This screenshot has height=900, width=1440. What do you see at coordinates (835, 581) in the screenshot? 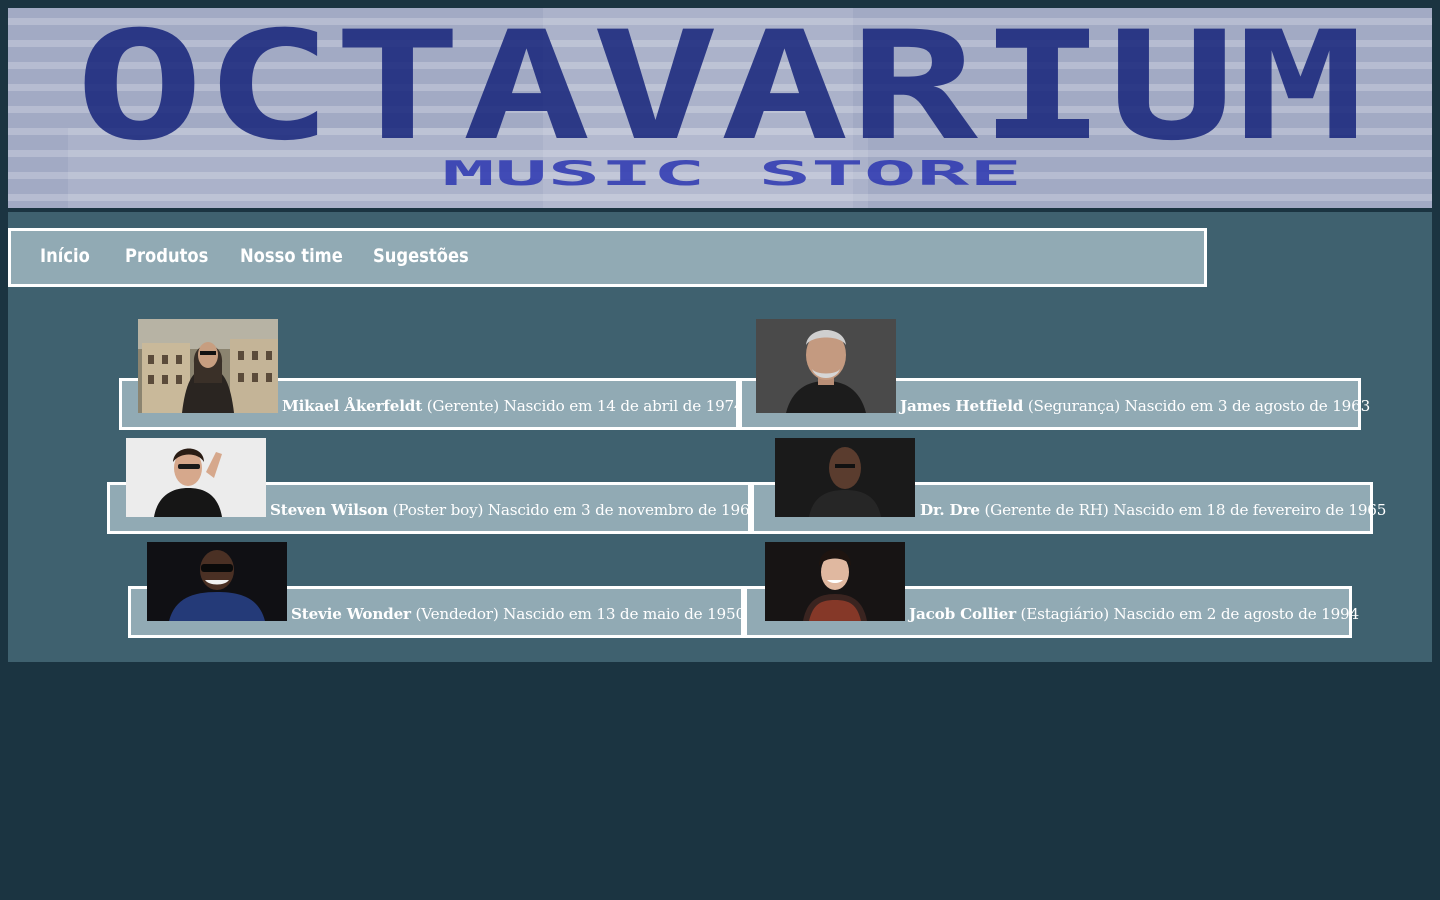
I see `member-photo-jacob-collier` at bounding box center [835, 581].